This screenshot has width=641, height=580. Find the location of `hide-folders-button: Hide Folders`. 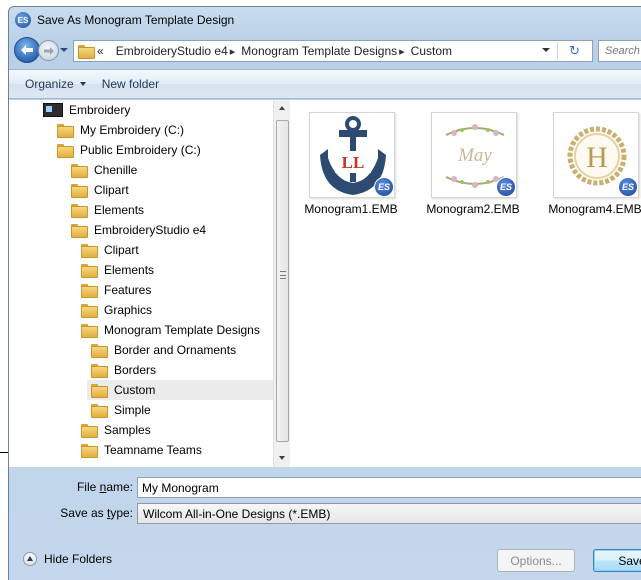

hide-folders-button: Hide Folders is located at coordinates (67, 559).